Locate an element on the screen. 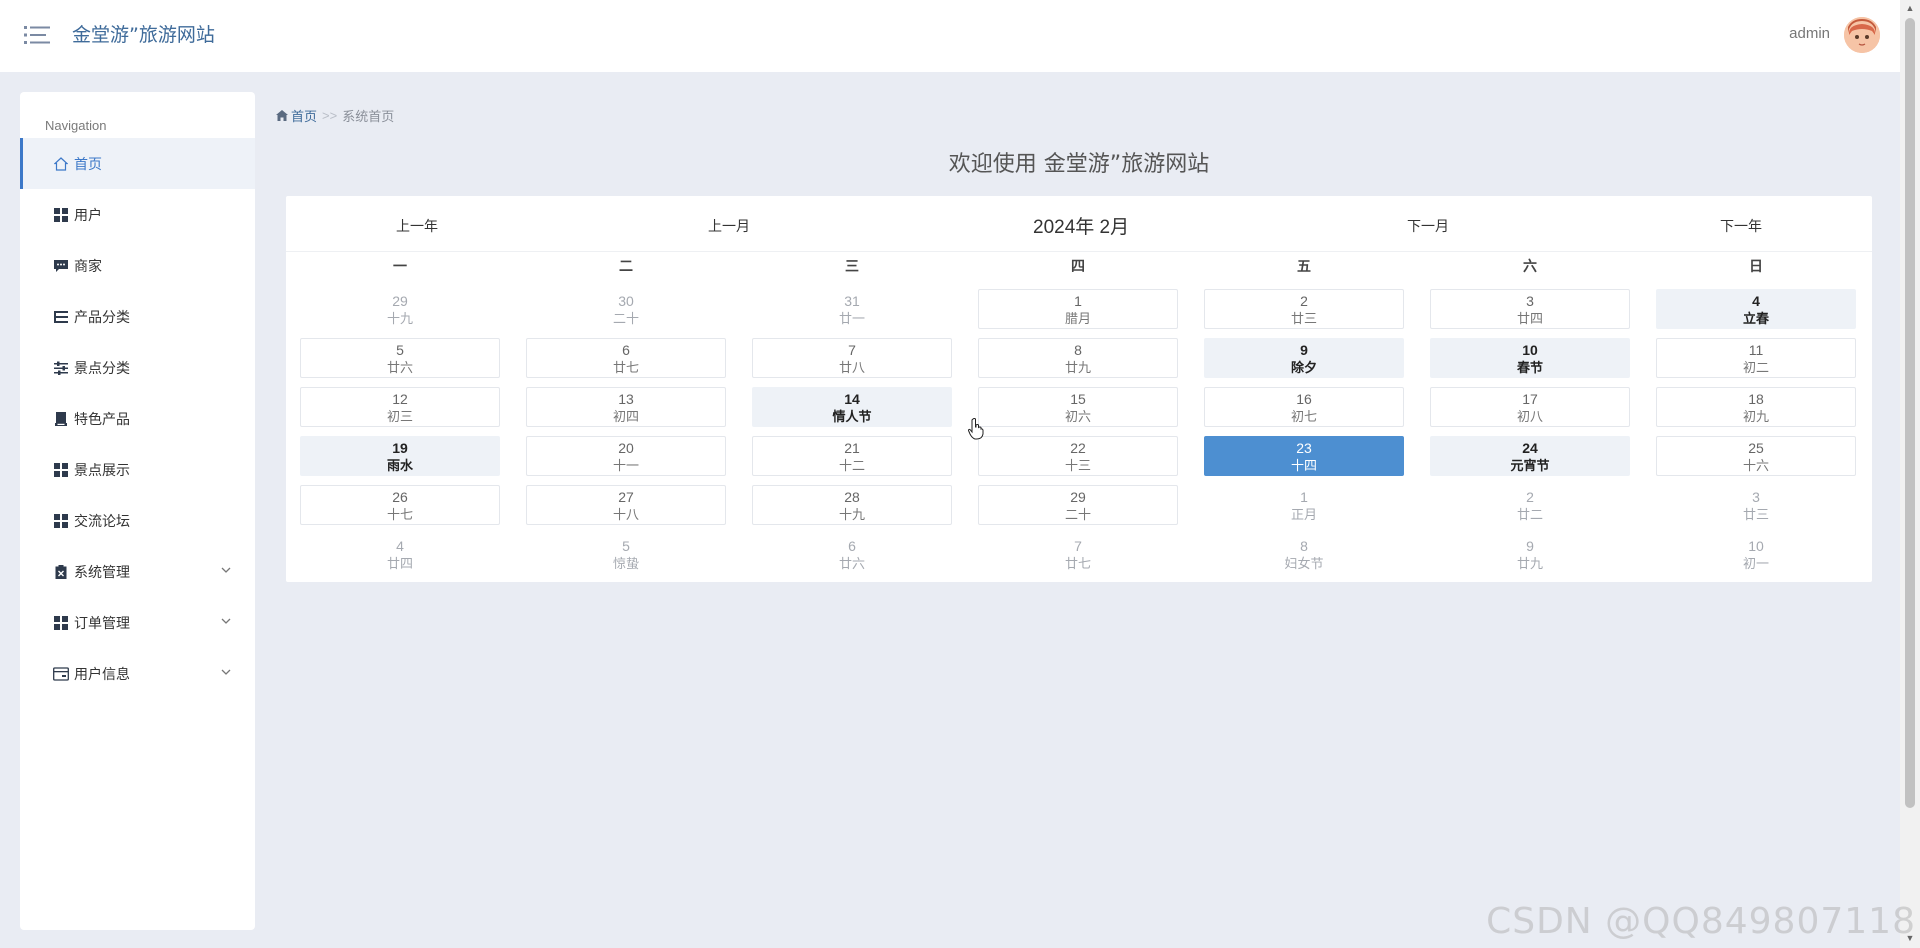  sidebar-item-10: 订单管理 is located at coordinates (137, 622).